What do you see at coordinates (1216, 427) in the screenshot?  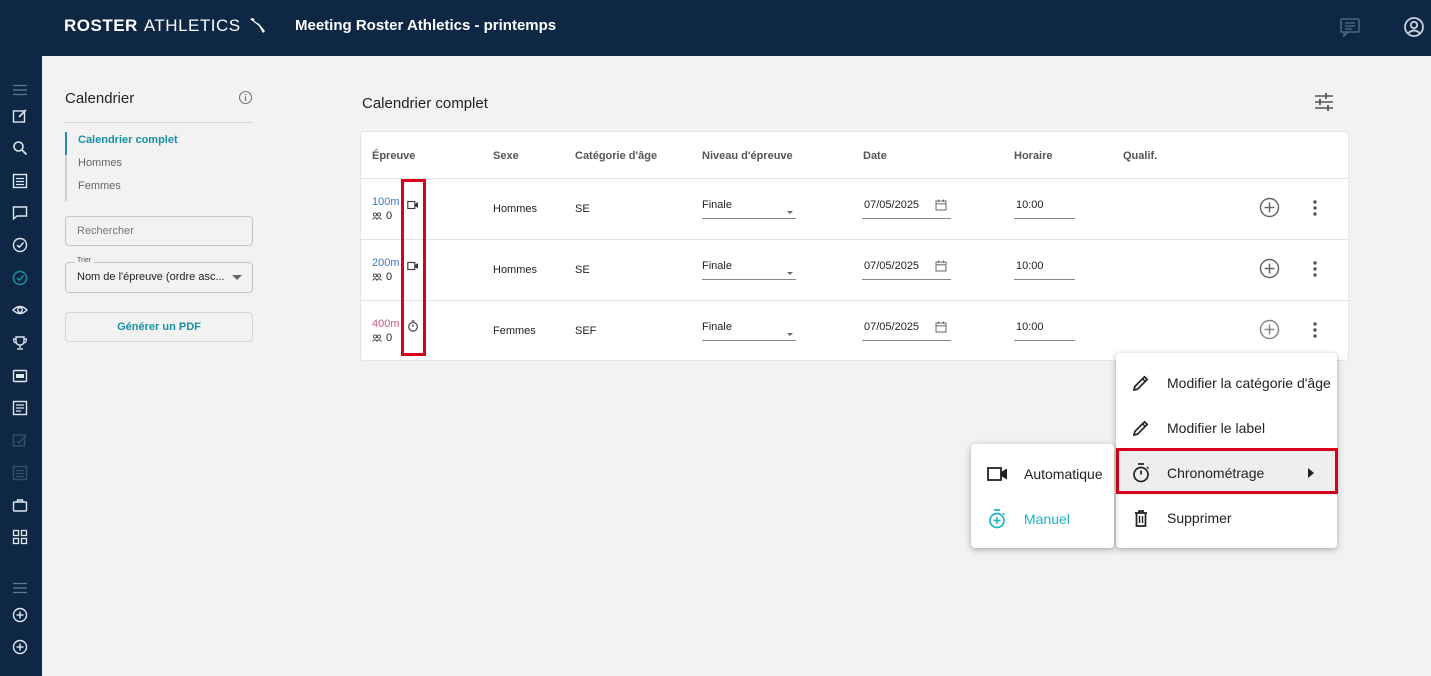 I see `menu-item-label: Modifier le label` at bounding box center [1216, 427].